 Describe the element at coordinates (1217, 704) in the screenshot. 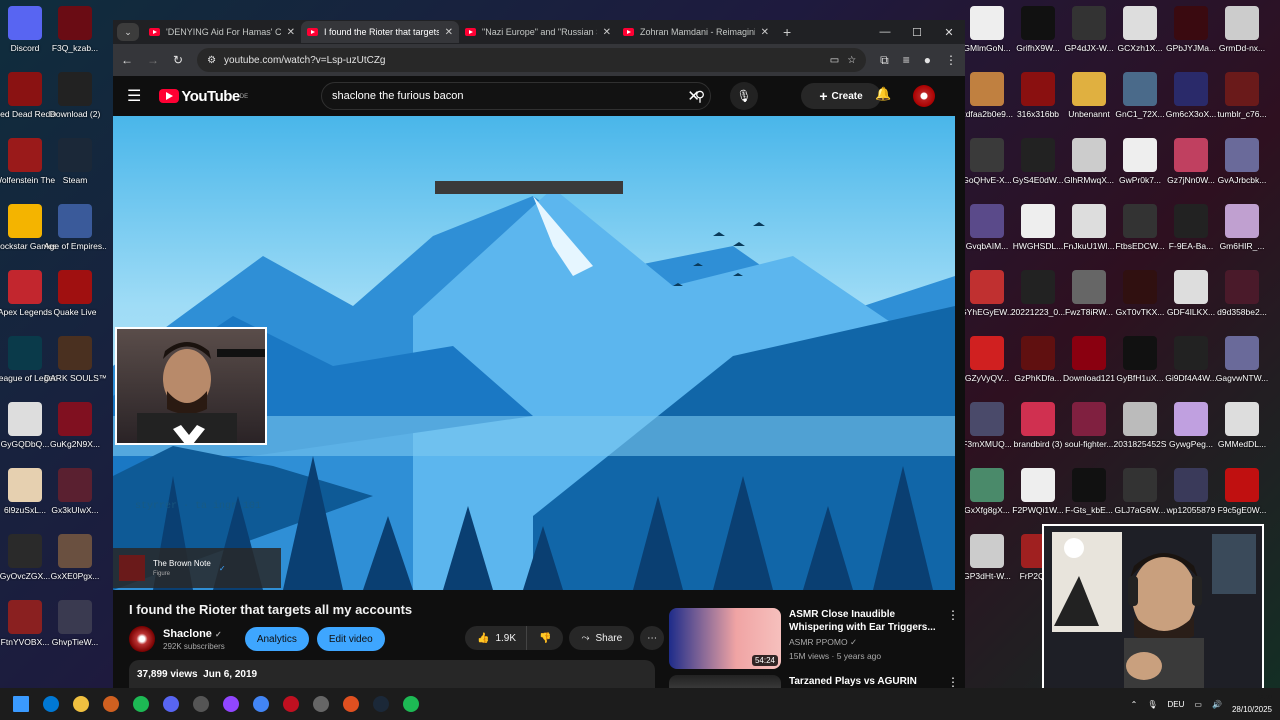

I see `volume-icon: 🔊` at that location.